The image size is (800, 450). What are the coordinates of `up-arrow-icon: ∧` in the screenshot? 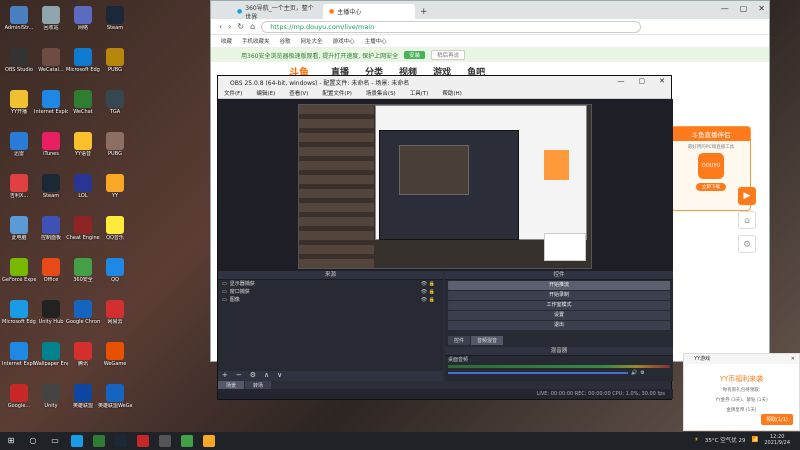 It's located at (266, 376).